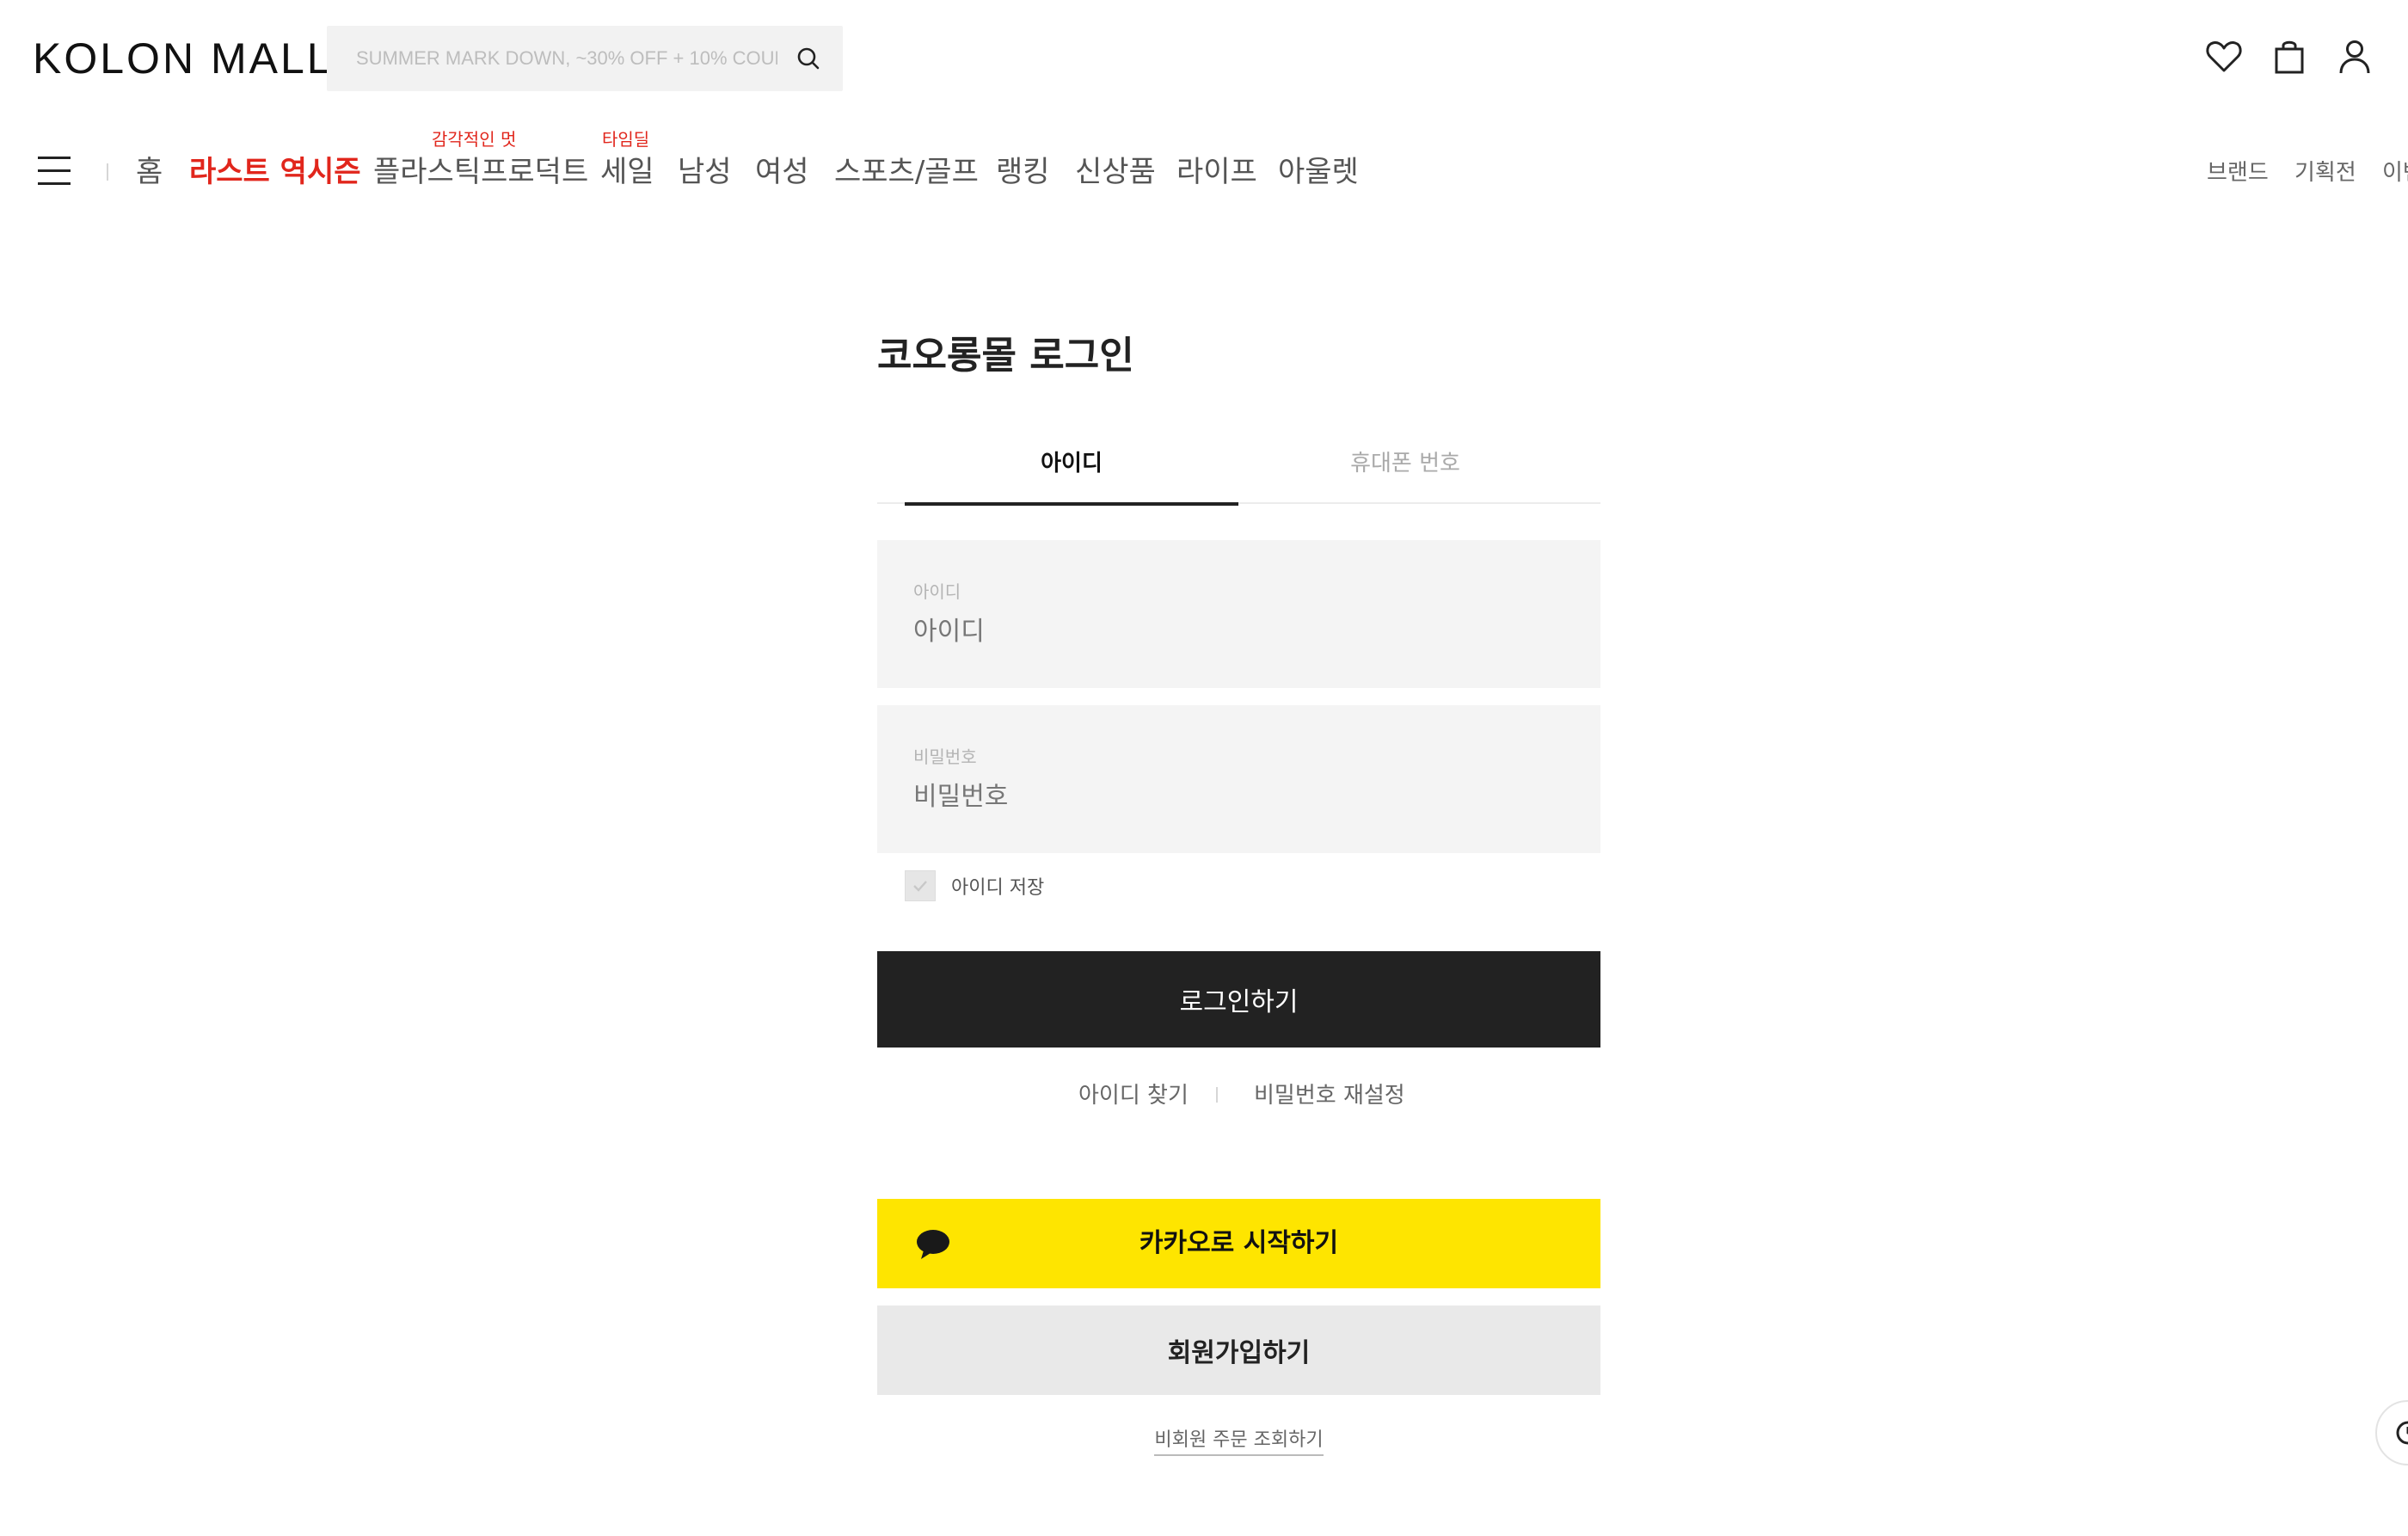 This screenshot has width=2408, height=1536. I want to click on reset-password-link: 비밀번호 재설정, so click(1329, 1095).